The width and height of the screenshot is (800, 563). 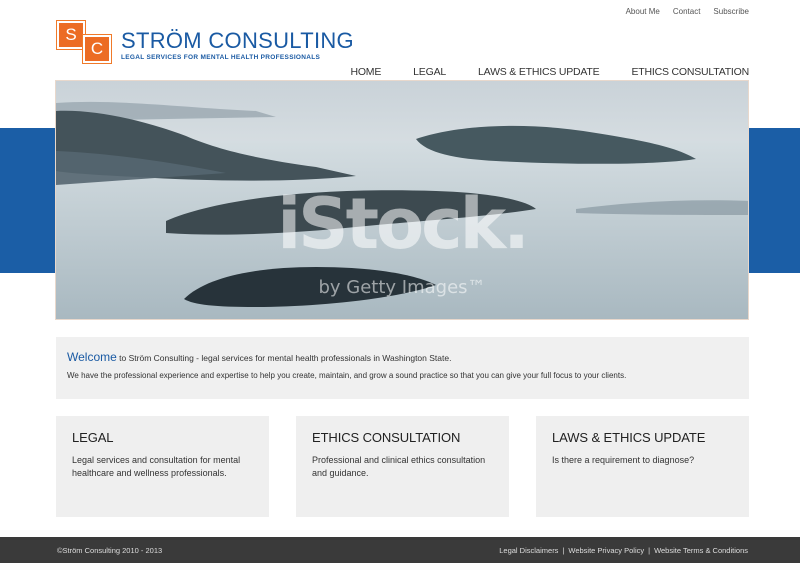 What do you see at coordinates (402, 287) in the screenshot?
I see `stock-watermark-credit: by Getty Images™` at bounding box center [402, 287].